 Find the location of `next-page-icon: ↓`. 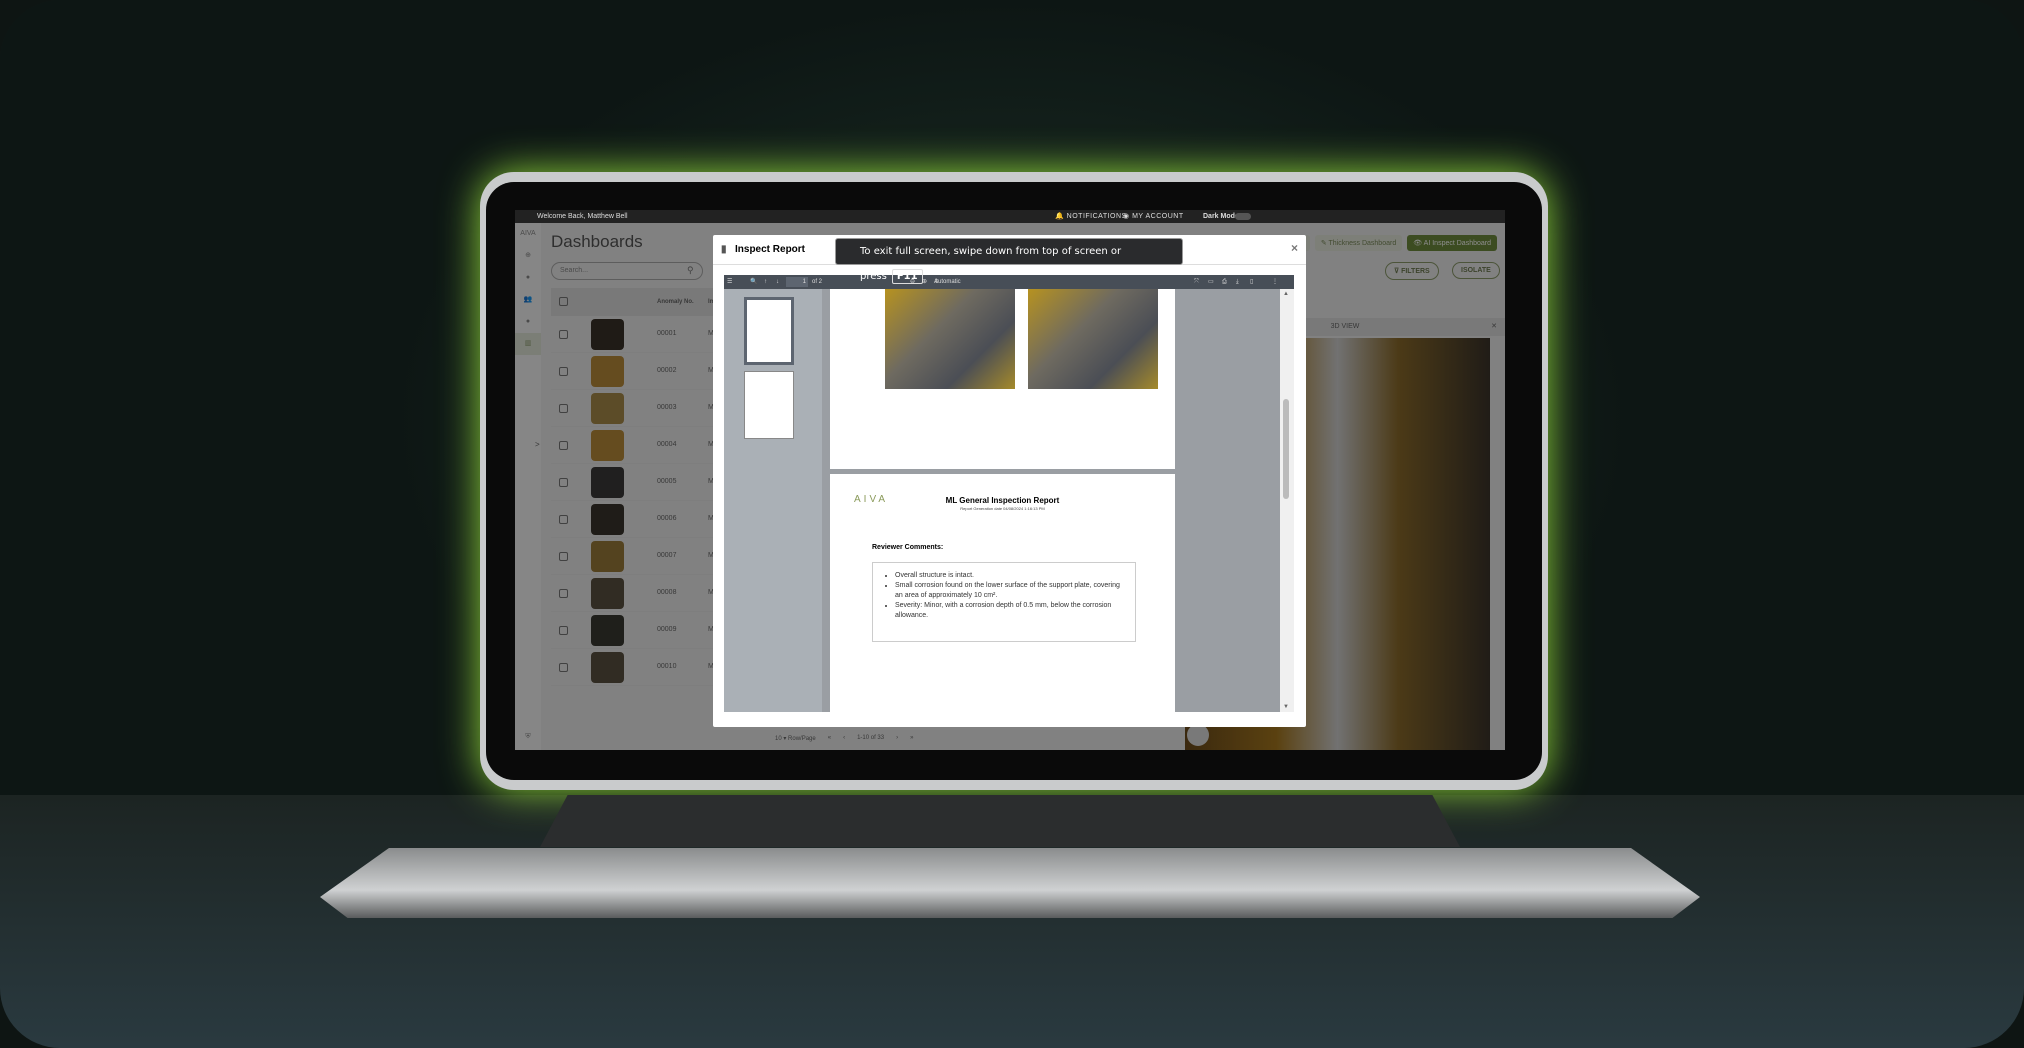

next-page-icon: ↓ is located at coordinates (777, 282).